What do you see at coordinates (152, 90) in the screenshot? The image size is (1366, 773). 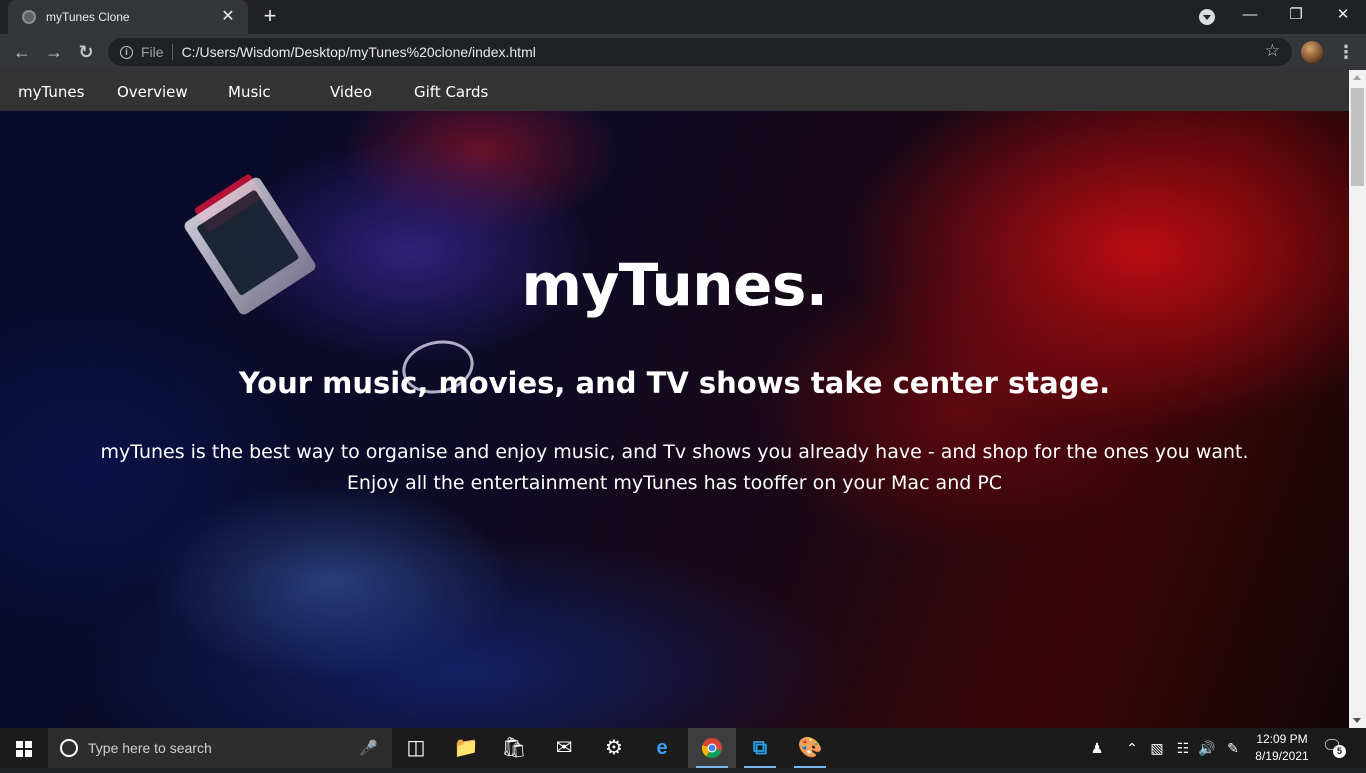 I see `nav-overview-link: Overview` at bounding box center [152, 90].